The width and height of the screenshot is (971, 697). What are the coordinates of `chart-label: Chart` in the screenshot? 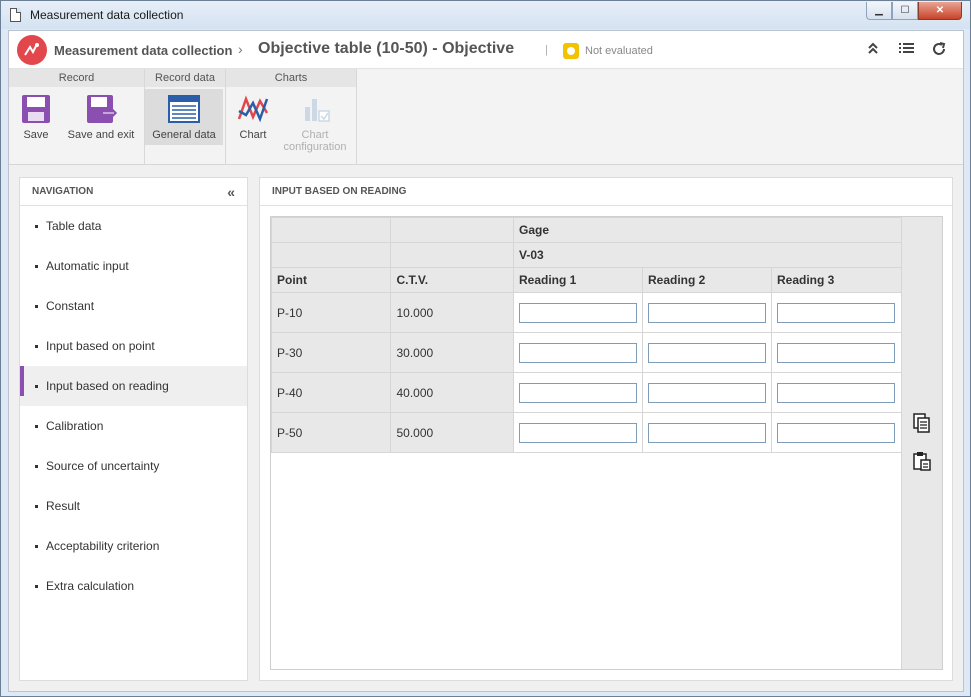 It's located at (253, 135).